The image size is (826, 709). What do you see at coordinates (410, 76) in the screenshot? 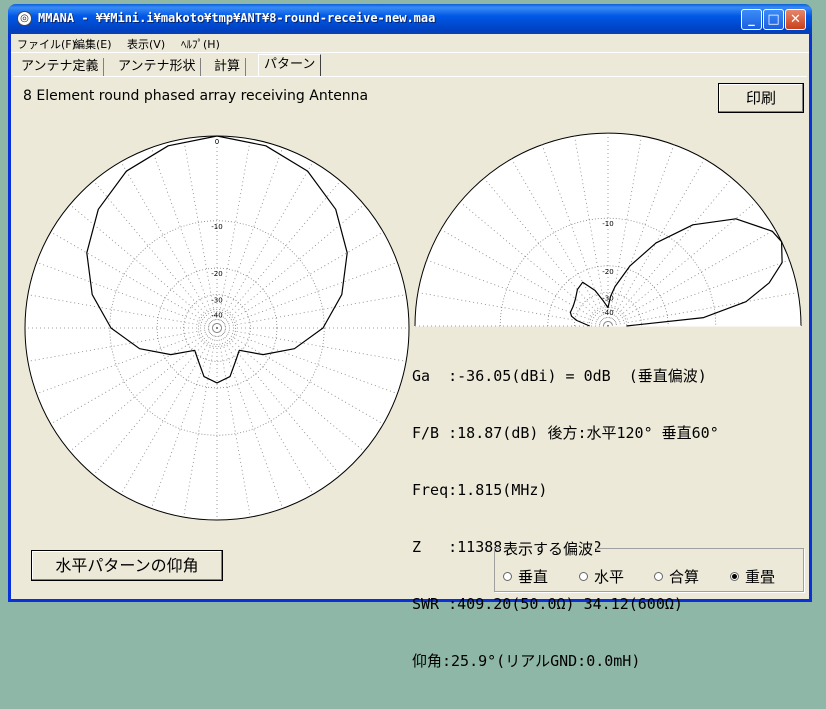
I see `tab-divider` at bounding box center [410, 76].